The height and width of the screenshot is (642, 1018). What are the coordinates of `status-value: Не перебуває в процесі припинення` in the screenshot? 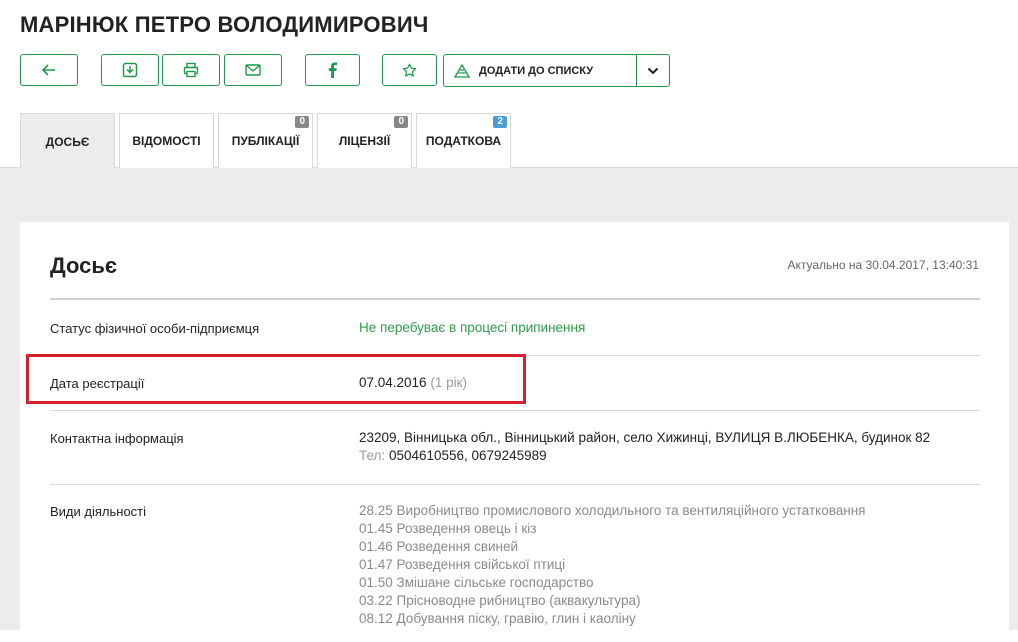 It's located at (472, 327).